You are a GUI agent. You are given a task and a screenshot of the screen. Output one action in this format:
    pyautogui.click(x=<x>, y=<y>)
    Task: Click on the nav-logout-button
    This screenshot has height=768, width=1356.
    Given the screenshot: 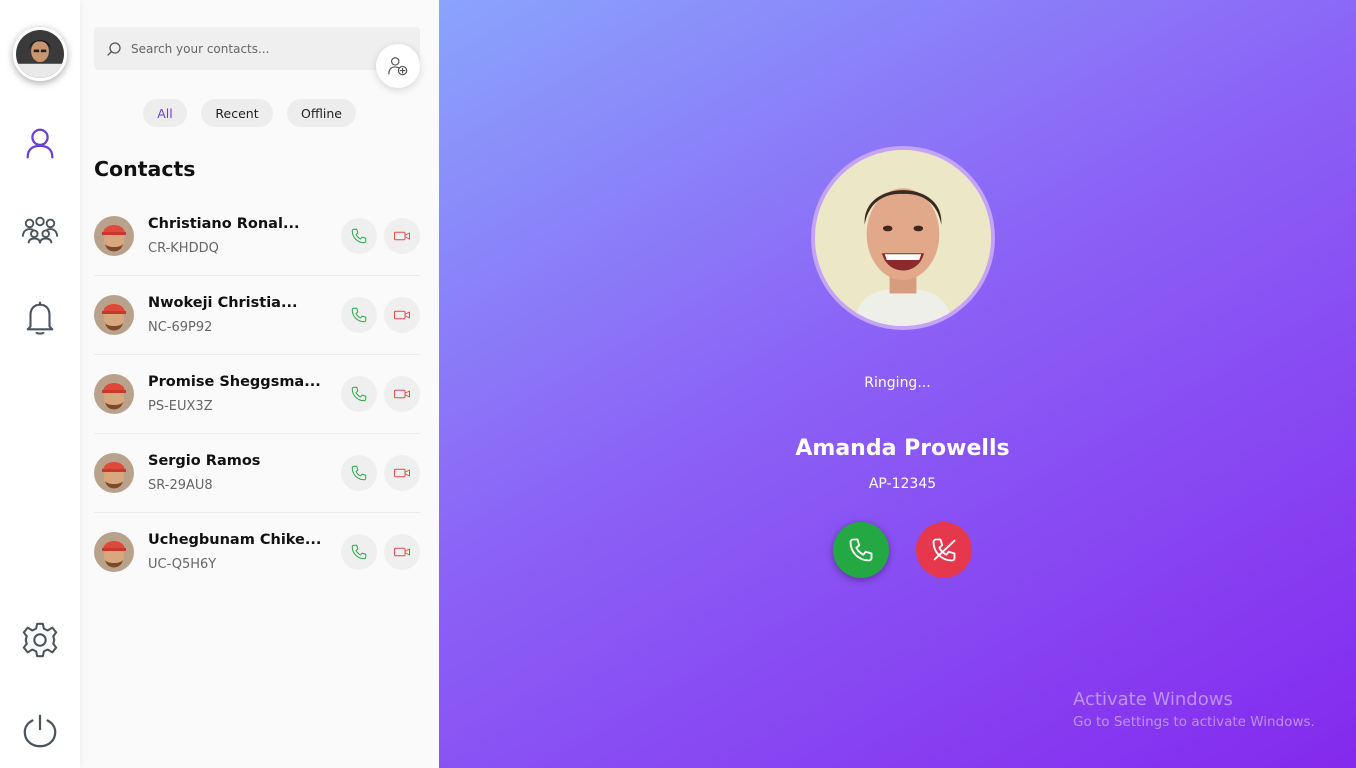 What is the action you would take?
    pyautogui.click(x=40, y=731)
    